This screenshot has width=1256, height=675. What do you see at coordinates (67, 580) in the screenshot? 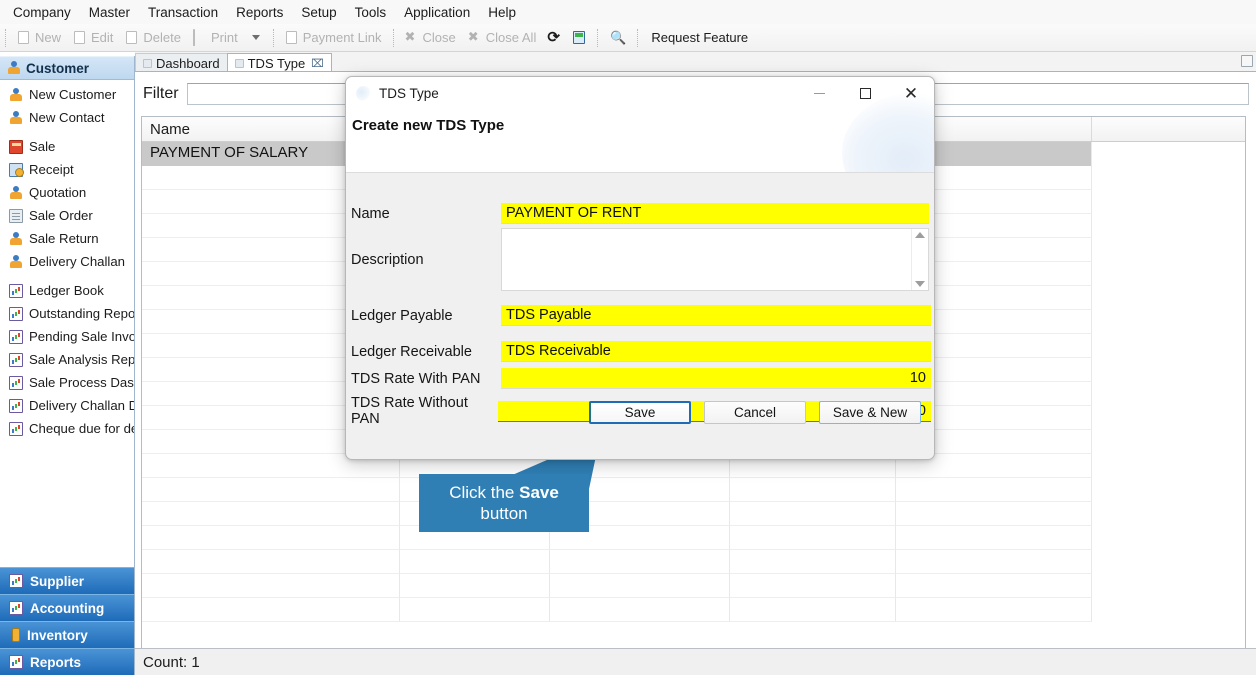
I see `sidebar-group-supplier: Supplier` at bounding box center [67, 580].